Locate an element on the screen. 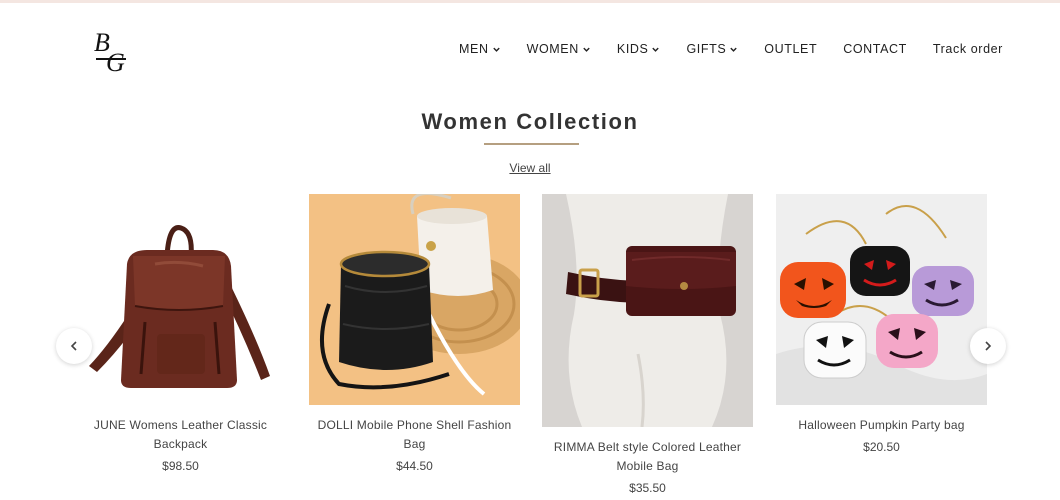 The image size is (1060, 500). product-image-pumpkin-bags is located at coordinates (881, 299).